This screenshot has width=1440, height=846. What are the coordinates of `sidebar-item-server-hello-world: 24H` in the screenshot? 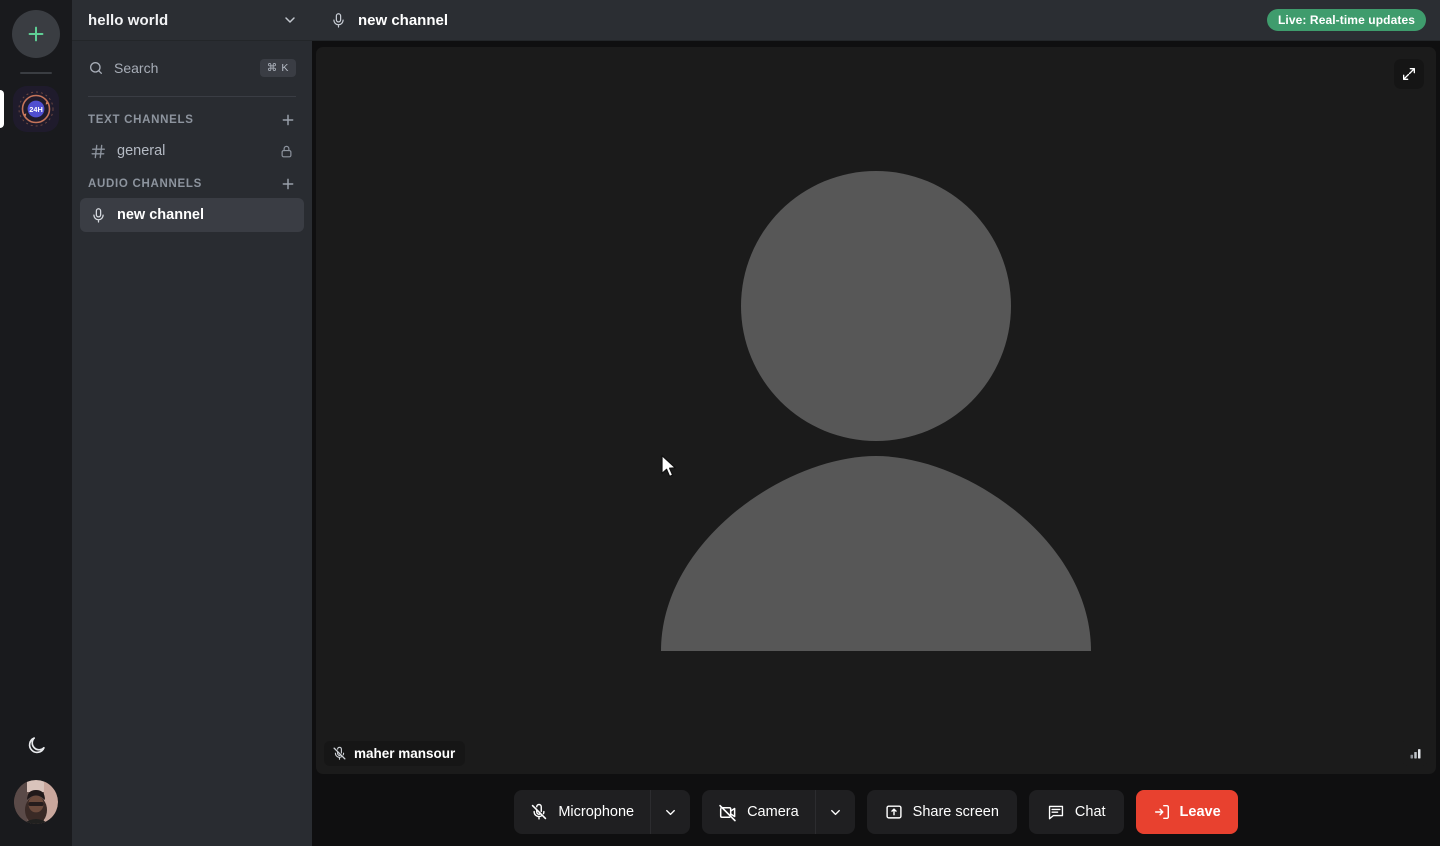 It's located at (36, 109).